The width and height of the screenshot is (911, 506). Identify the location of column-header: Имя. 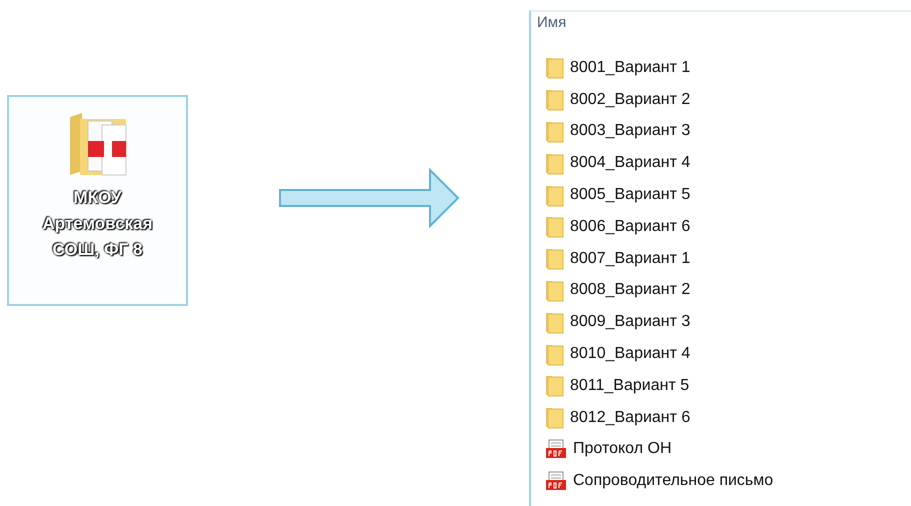
(551, 25).